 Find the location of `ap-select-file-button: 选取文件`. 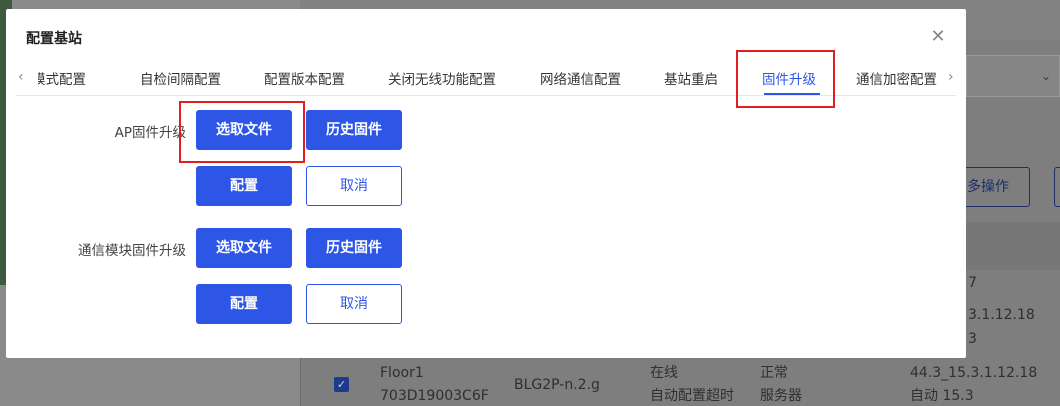

ap-select-file-button: 选取文件 is located at coordinates (244, 130).